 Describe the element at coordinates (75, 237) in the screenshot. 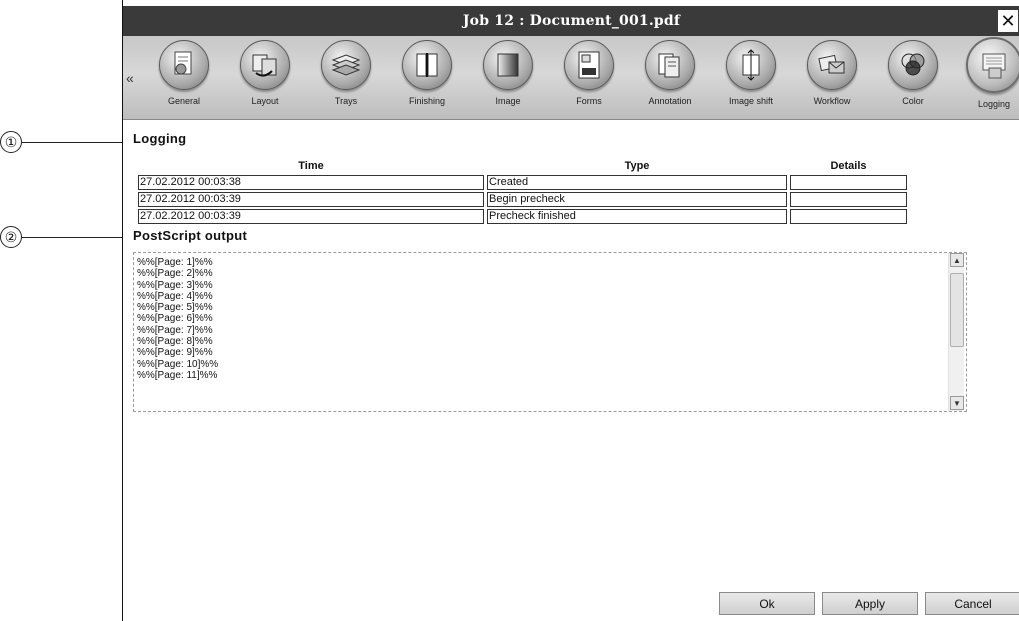

I see `callout-2-line` at that location.